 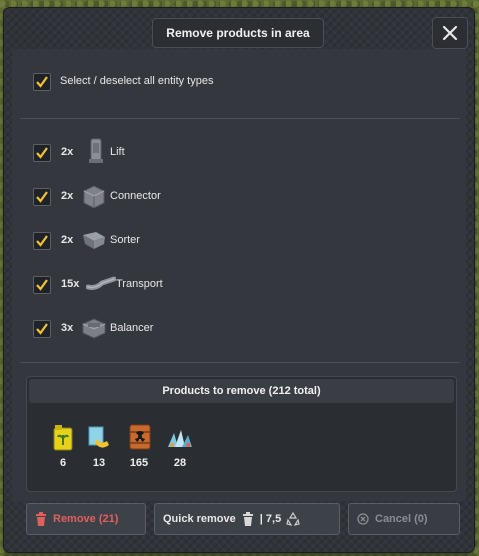 What do you see at coordinates (94, 197) in the screenshot?
I see `connector-icon` at bounding box center [94, 197].